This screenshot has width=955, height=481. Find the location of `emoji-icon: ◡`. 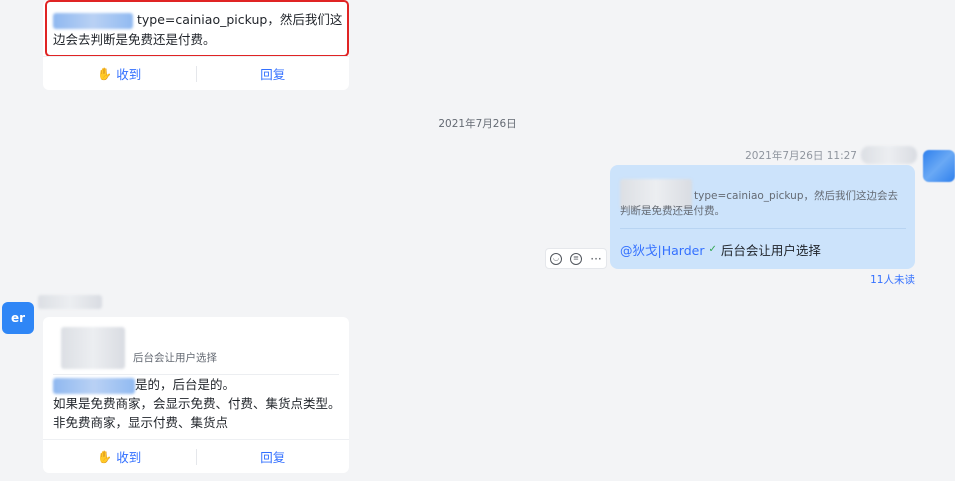

emoji-icon: ◡ is located at coordinates (556, 258).